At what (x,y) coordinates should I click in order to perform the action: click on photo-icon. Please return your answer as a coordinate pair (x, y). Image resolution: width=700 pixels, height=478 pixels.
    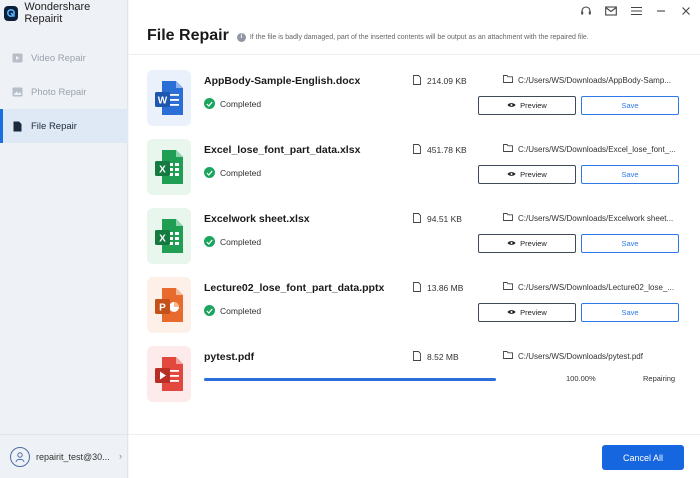
    Looking at the image, I should click on (17, 92).